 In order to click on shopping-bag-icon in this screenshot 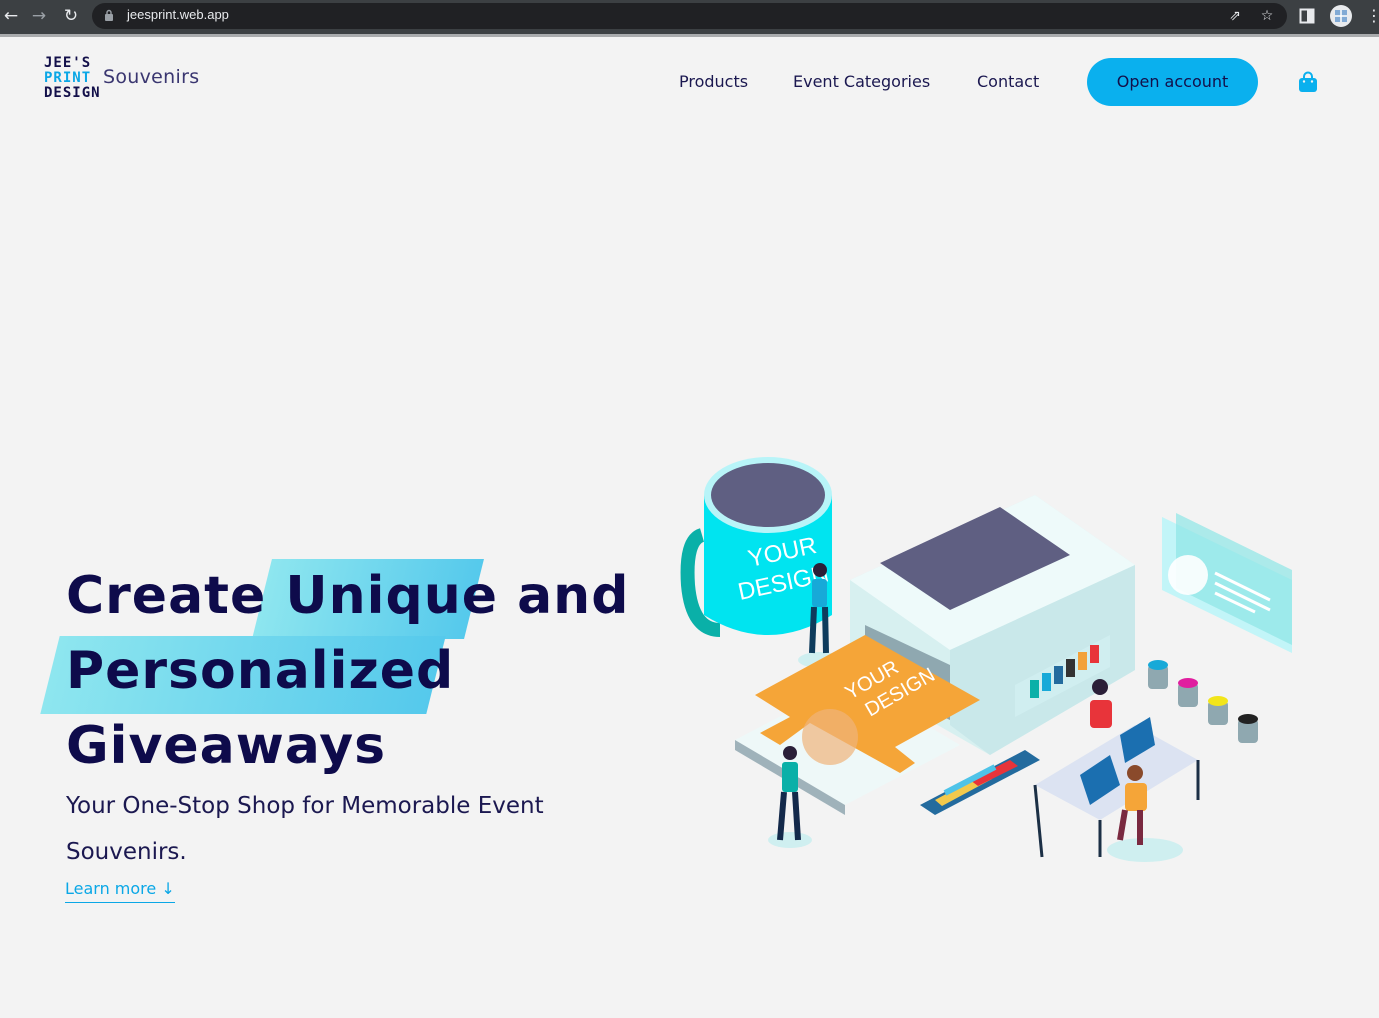, I will do `click(1308, 82)`.